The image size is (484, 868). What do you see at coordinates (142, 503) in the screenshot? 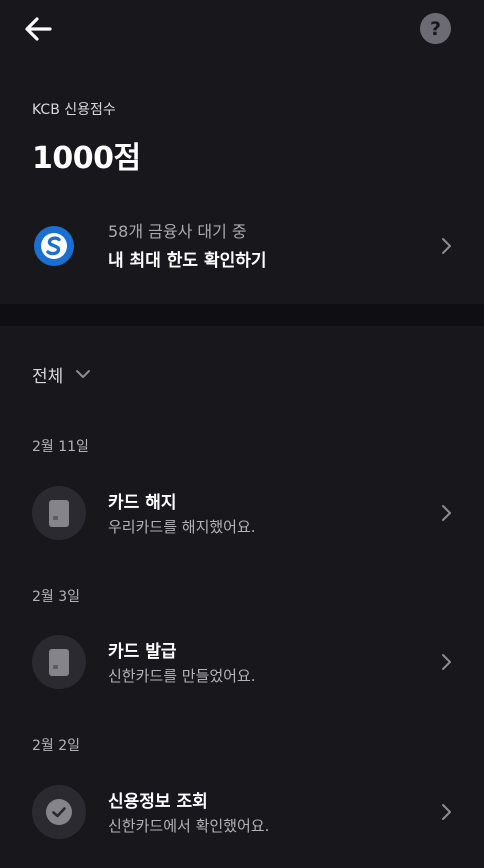
I see `history-item-title: 카드 해지` at bounding box center [142, 503].